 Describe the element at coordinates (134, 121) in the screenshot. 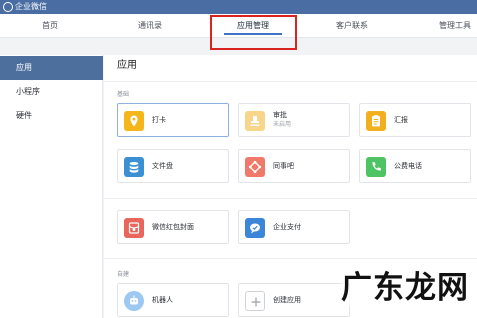

I see `location-pin-icon` at that location.